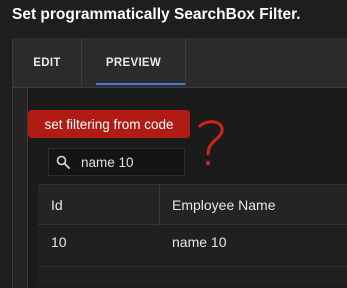  What do you see at coordinates (59, 242) in the screenshot?
I see `cell-id: 10` at bounding box center [59, 242].